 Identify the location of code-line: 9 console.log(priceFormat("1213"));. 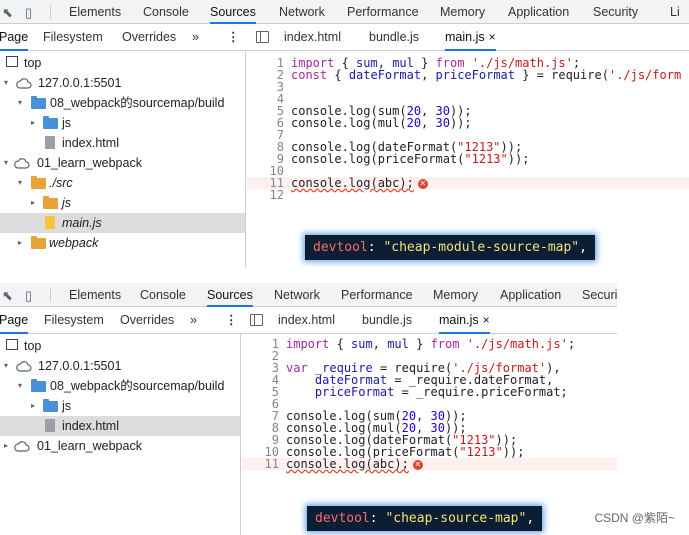
(468, 159).